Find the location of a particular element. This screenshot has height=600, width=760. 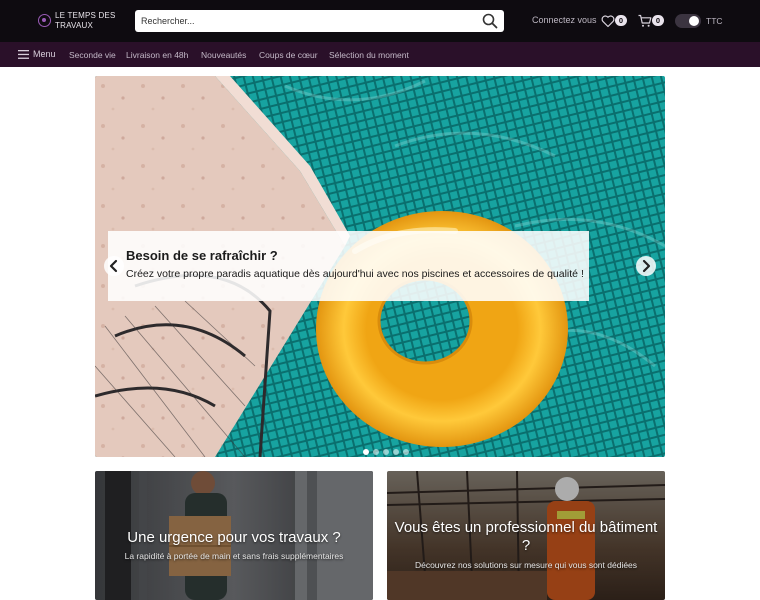

promo-title: Une urgence pour vos travaux ? is located at coordinates (234, 537).